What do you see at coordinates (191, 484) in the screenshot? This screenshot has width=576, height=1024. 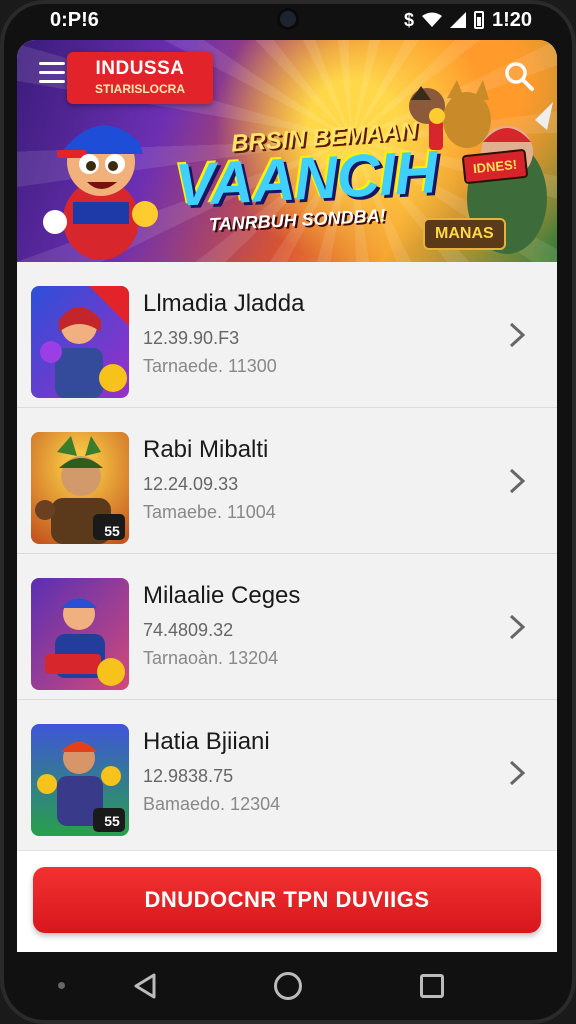 I see `game-date: 12.24.09.33` at bounding box center [191, 484].